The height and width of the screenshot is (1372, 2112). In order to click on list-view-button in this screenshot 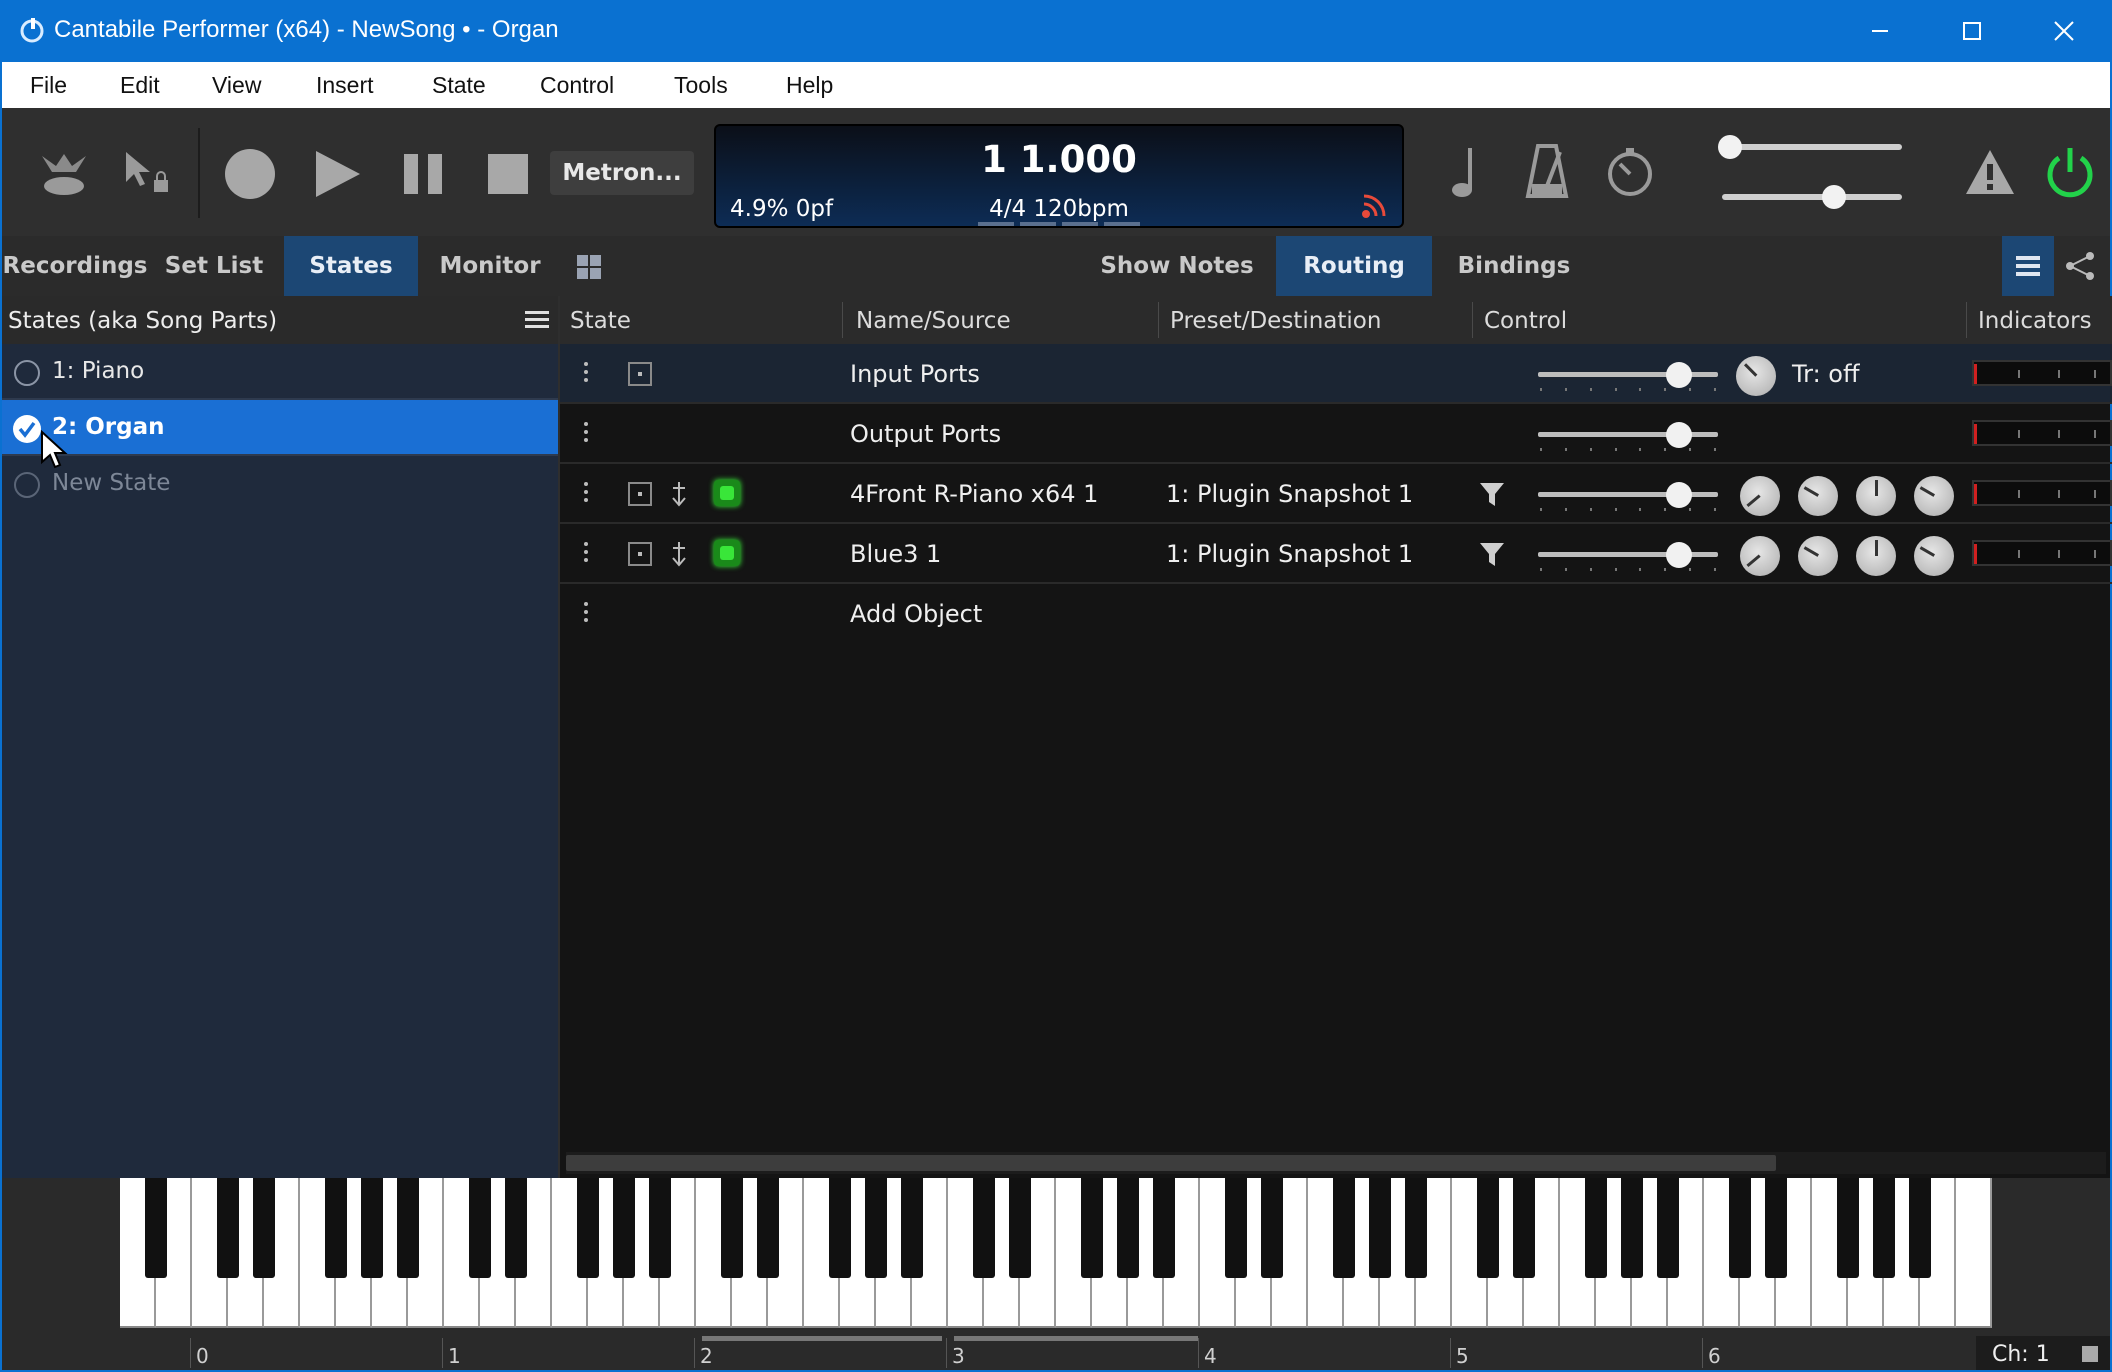, I will do `click(2028, 266)`.